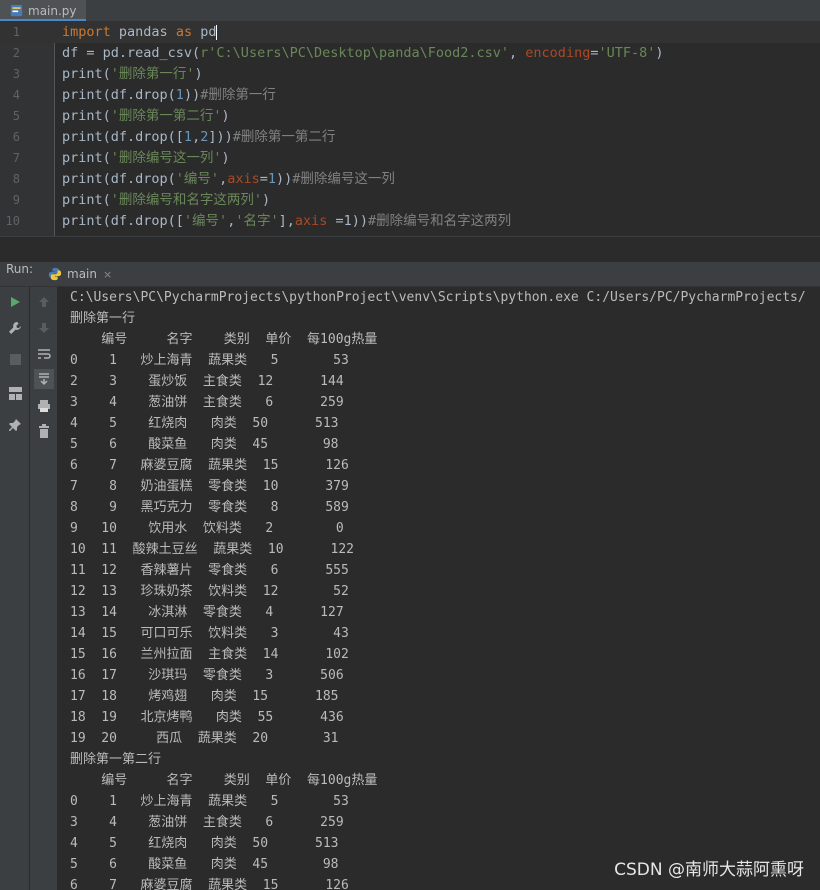 The image size is (820, 890). Describe the element at coordinates (131, 53) in the screenshot. I see `code-token: df = pd.read_csv(` at that location.